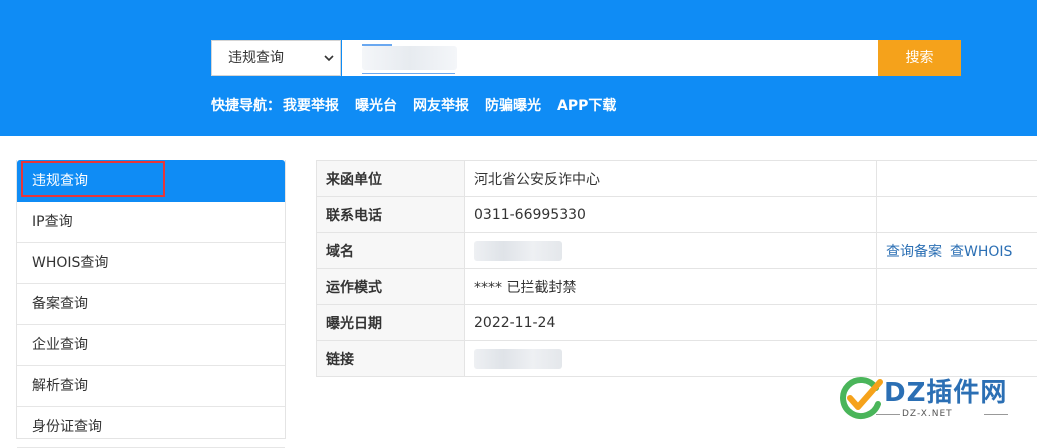 The width and height of the screenshot is (1037, 448). I want to click on quick-nav-label: 快捷导航：, so click(246, 106).